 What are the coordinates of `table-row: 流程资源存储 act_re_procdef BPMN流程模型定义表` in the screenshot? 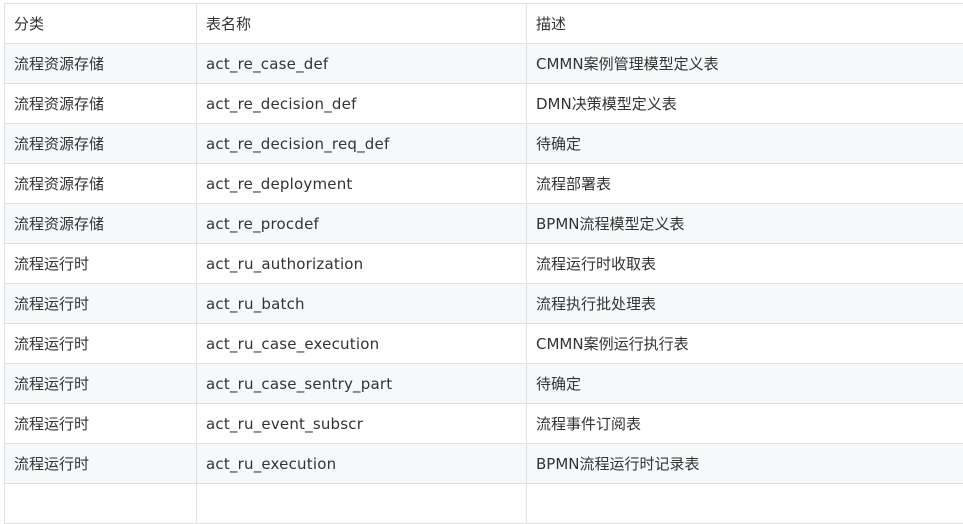 It's located at (484, 224).